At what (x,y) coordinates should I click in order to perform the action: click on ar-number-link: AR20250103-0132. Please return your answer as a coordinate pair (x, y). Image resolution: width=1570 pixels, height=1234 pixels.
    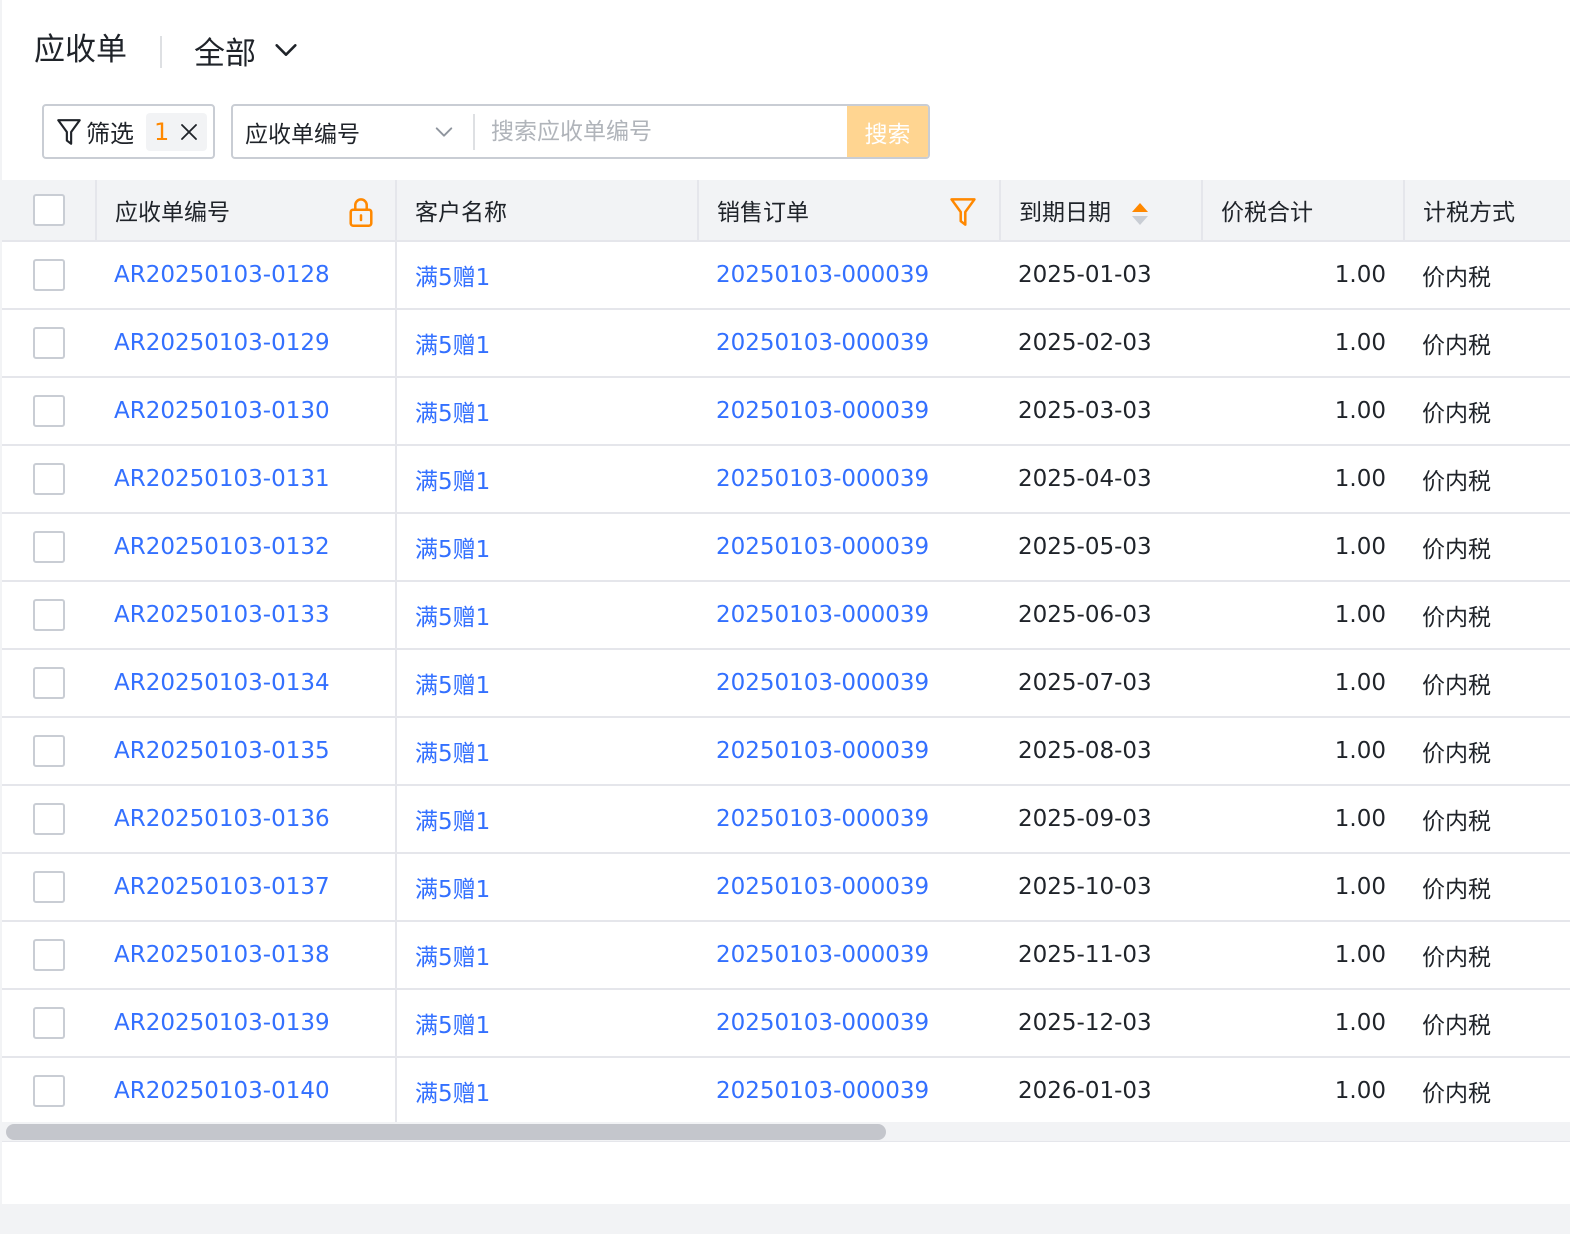
    Looking at the image, I should click on (222, 547).